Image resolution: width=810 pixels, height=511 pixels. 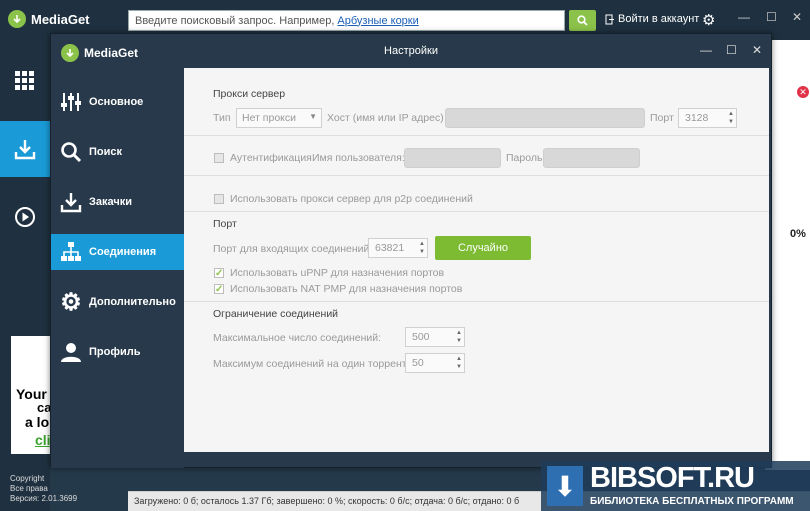 I want to click on proxy-port-label: Порт, so click(x=662, y=118).